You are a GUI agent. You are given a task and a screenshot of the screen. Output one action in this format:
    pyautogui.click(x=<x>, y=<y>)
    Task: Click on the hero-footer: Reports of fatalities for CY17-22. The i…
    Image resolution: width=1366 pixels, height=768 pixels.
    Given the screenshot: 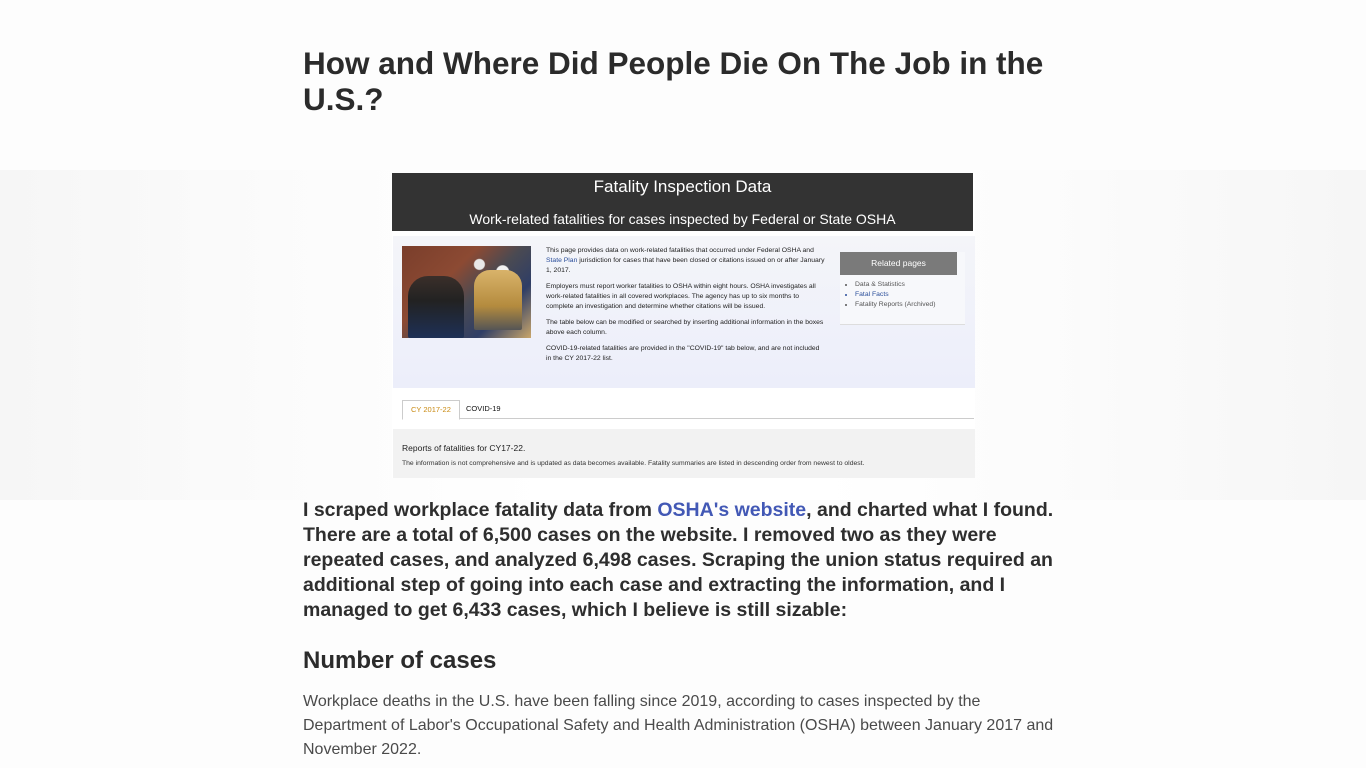 What is the action you would take?
    pyautogui.click(x=684, y=453)
    